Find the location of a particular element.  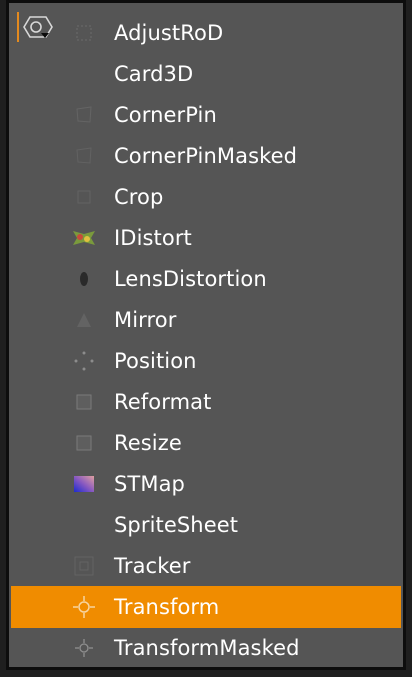

menu-item-crop: Crop is located at coordinates (206, 197).